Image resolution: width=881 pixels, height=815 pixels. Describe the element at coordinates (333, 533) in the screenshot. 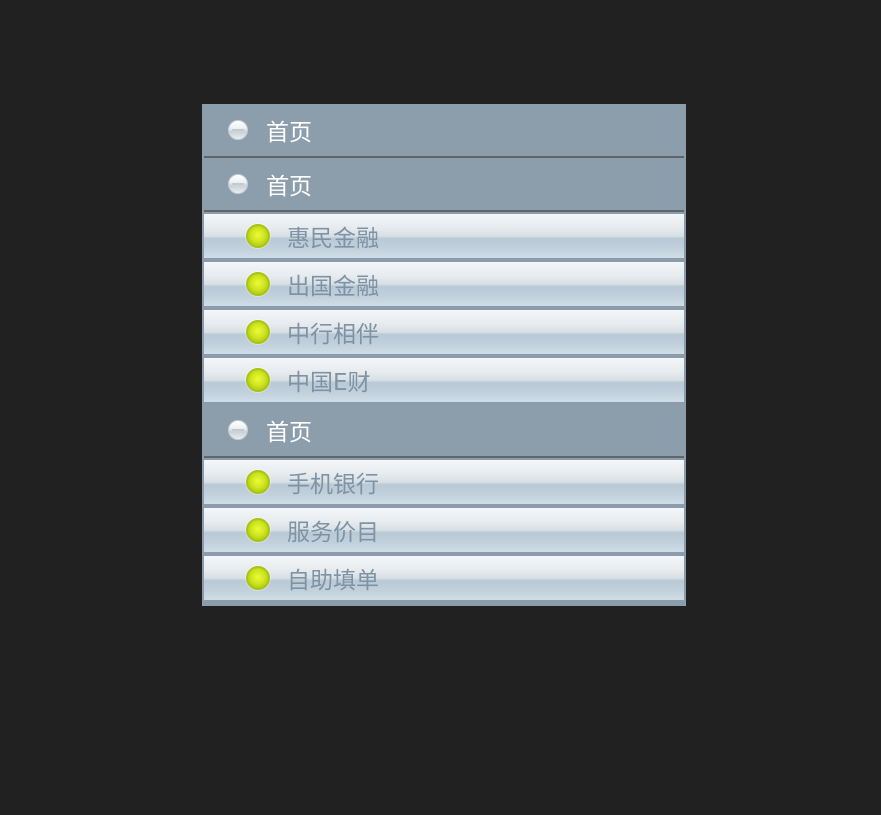

I see `menu-item-label: 服务价目` at that location.